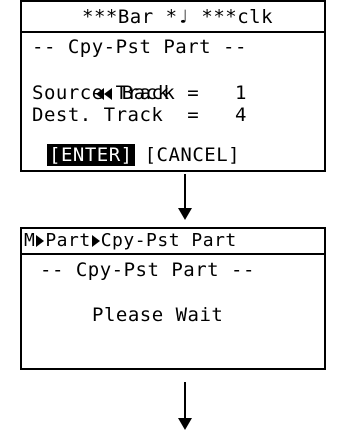 The width and height of the screenshot is (345, 434). Describe the element at coordinates (168, 240) in the screenshot. I see `breadcrumb-page: Cpy-Pst Part` at that location.